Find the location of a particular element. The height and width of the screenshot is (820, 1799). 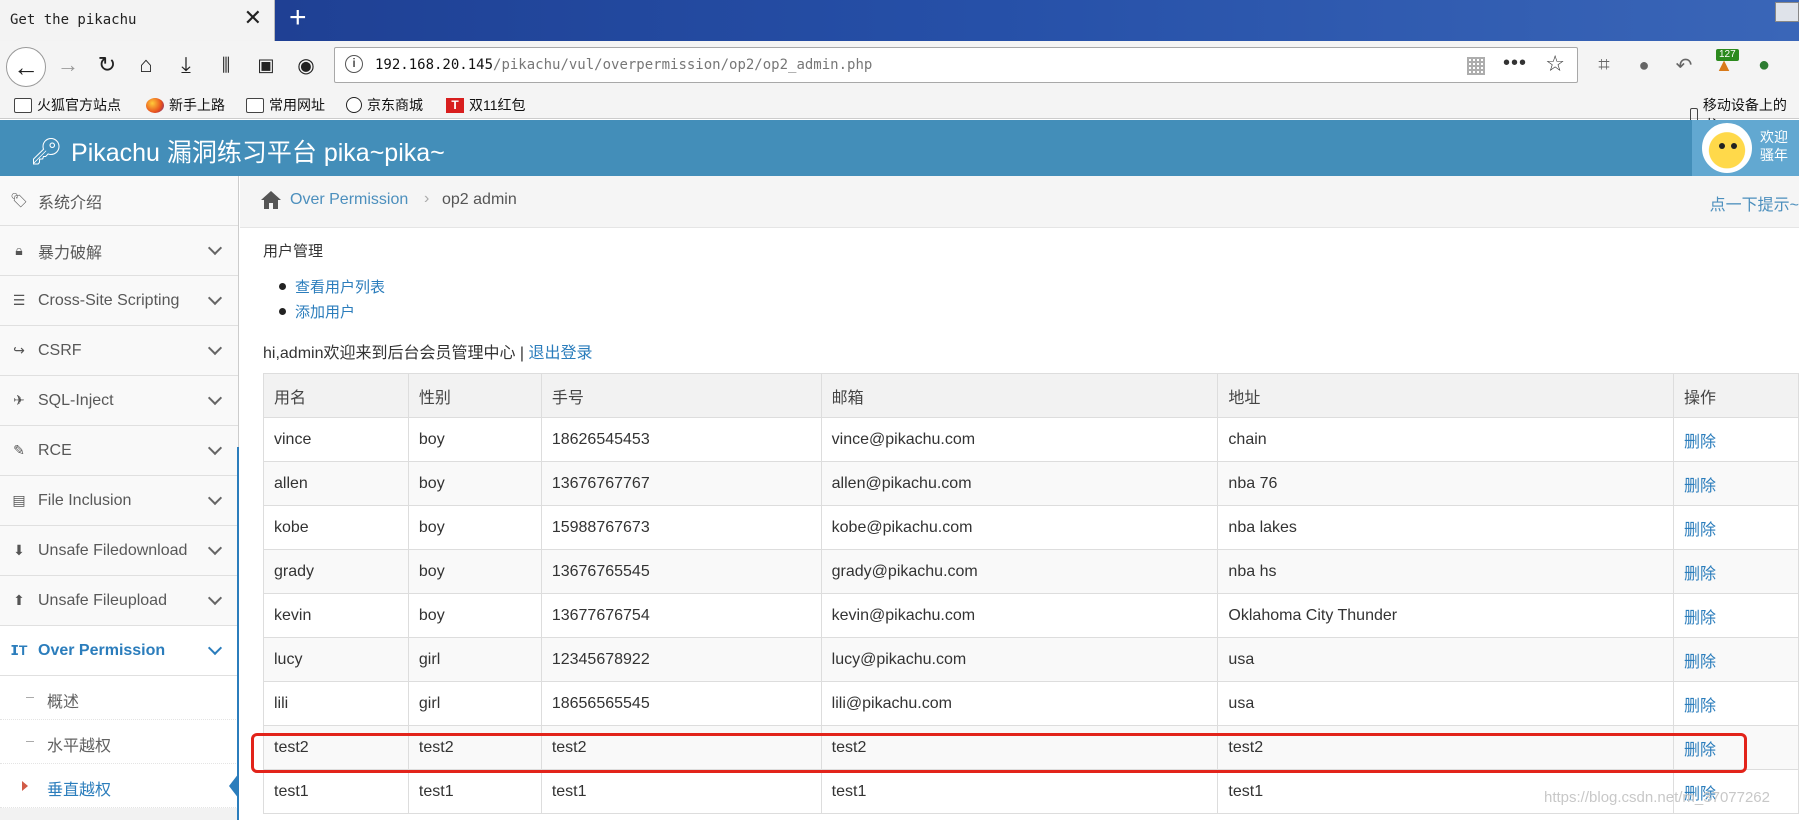

cell-username: grady is located at coordinates (336, 571).